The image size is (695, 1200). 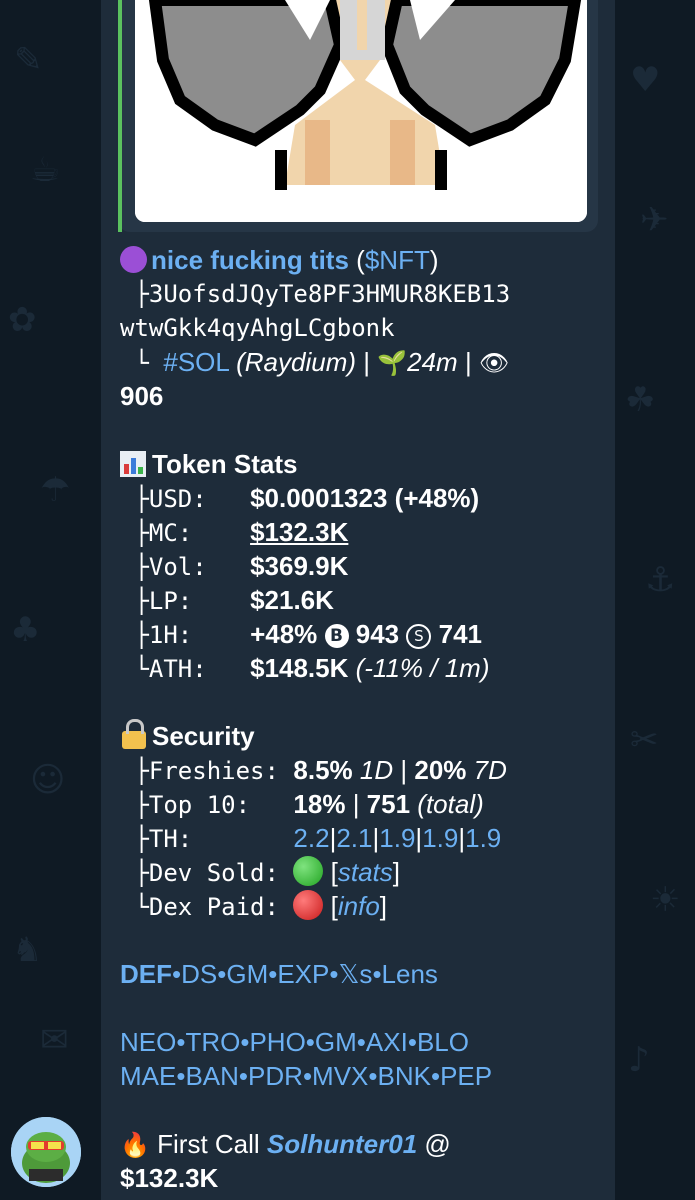 I want to click on th-row: ├TH: 2.2|2.1|1.9|1.9|1.9, so click(x=311, y=838).